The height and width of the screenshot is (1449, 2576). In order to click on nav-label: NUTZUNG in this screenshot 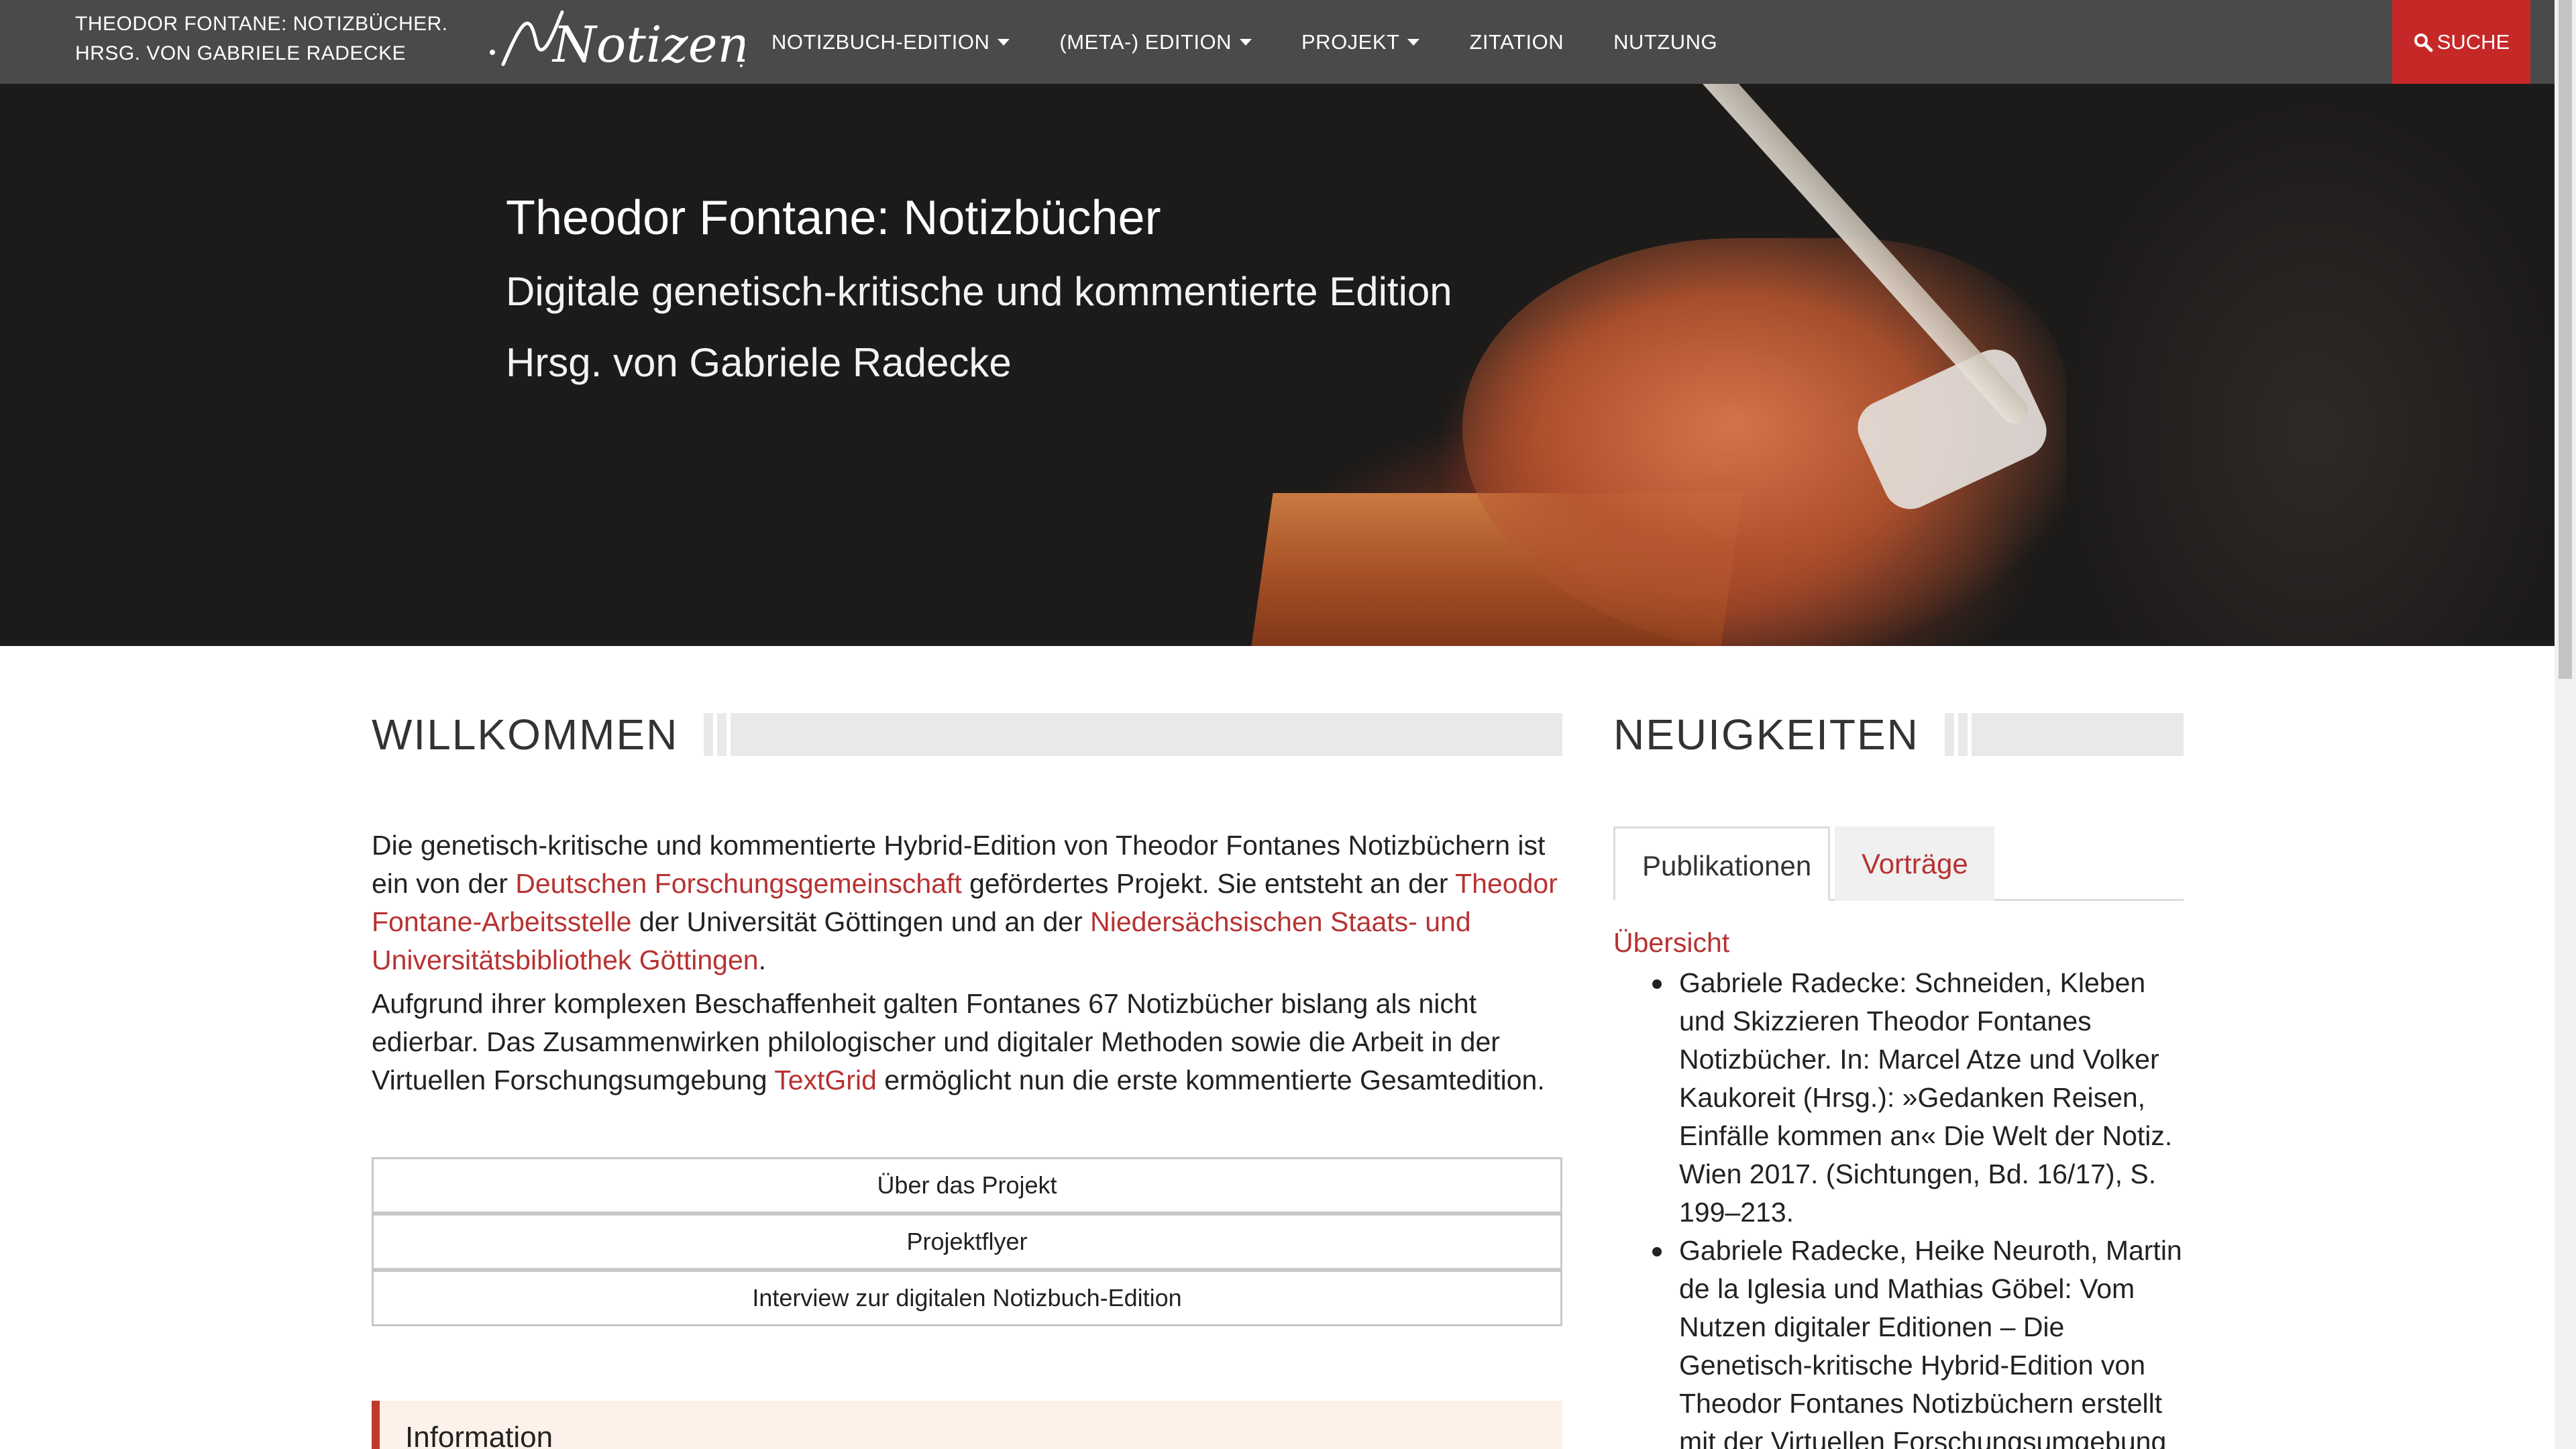, I will do `click(1665, 42)`.